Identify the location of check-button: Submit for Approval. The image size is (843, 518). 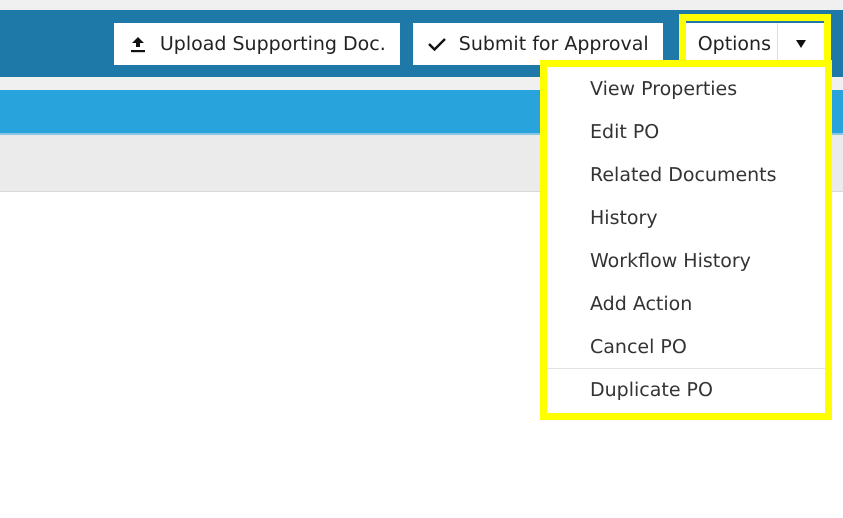
(537, 43).